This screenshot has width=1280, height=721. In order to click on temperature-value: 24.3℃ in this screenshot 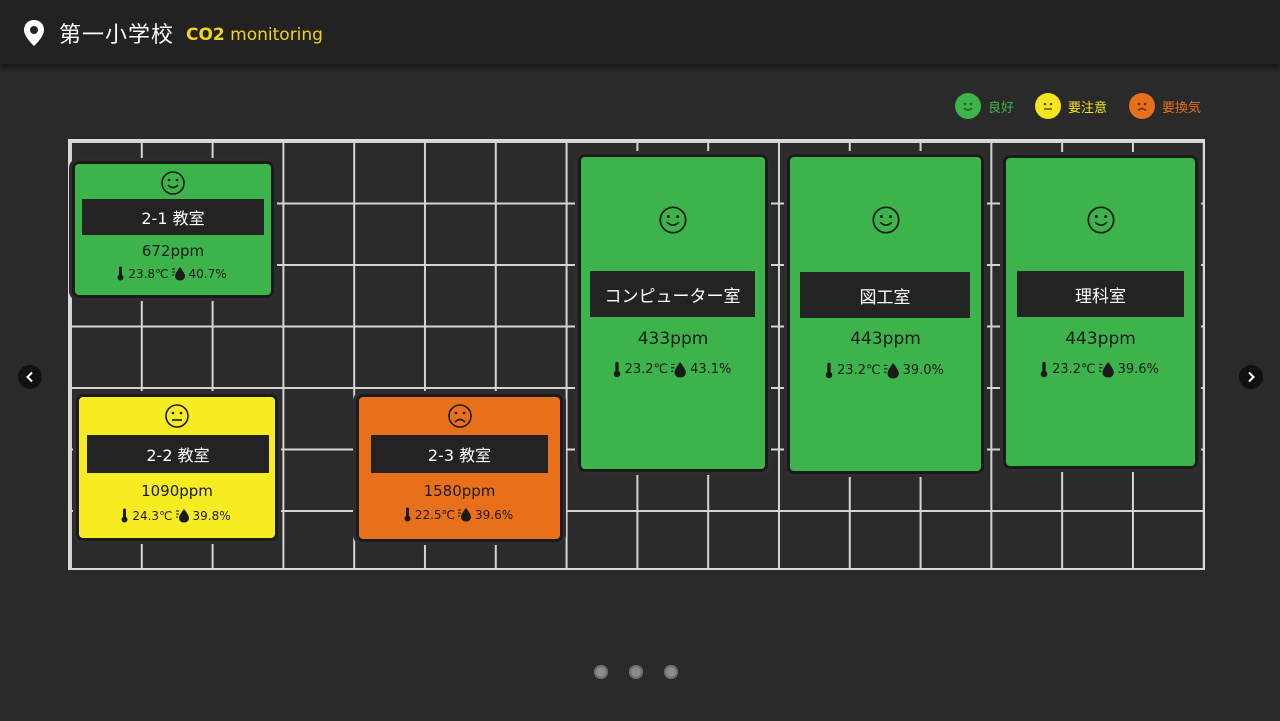, I will do `click(152, 515)`.